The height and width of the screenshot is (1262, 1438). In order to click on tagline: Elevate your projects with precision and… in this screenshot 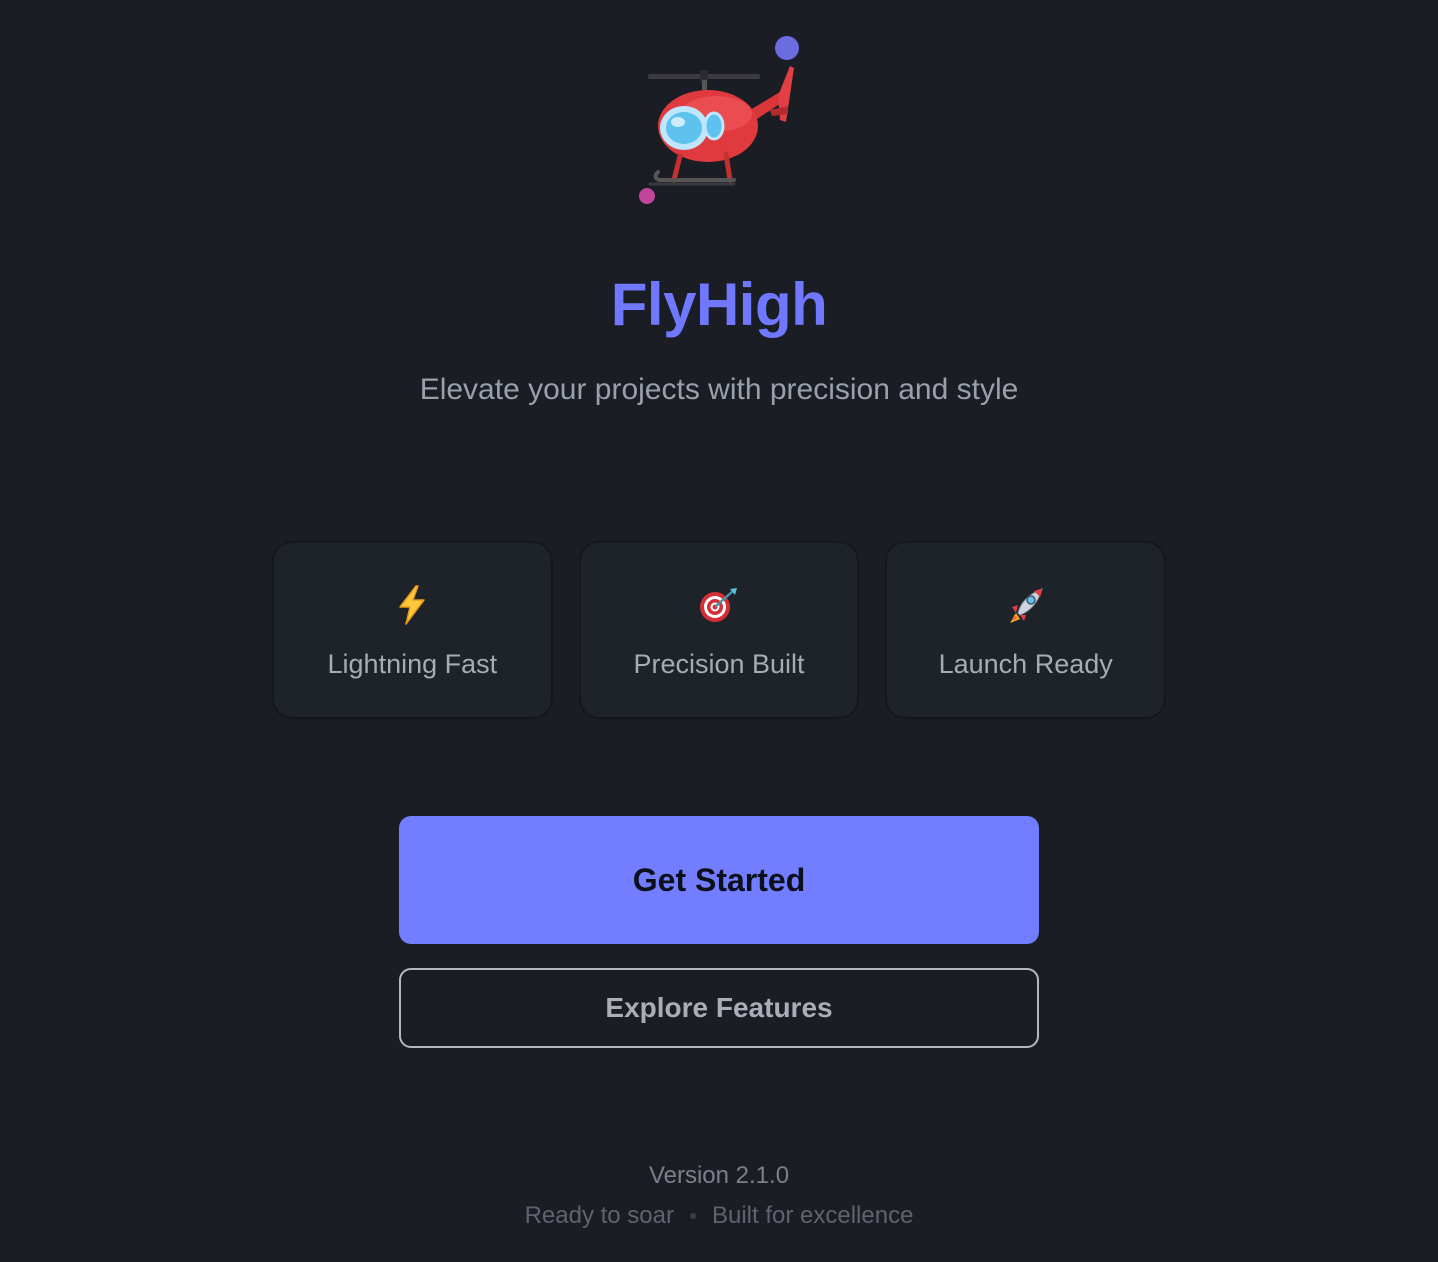, I will do `click(719, 389)`.